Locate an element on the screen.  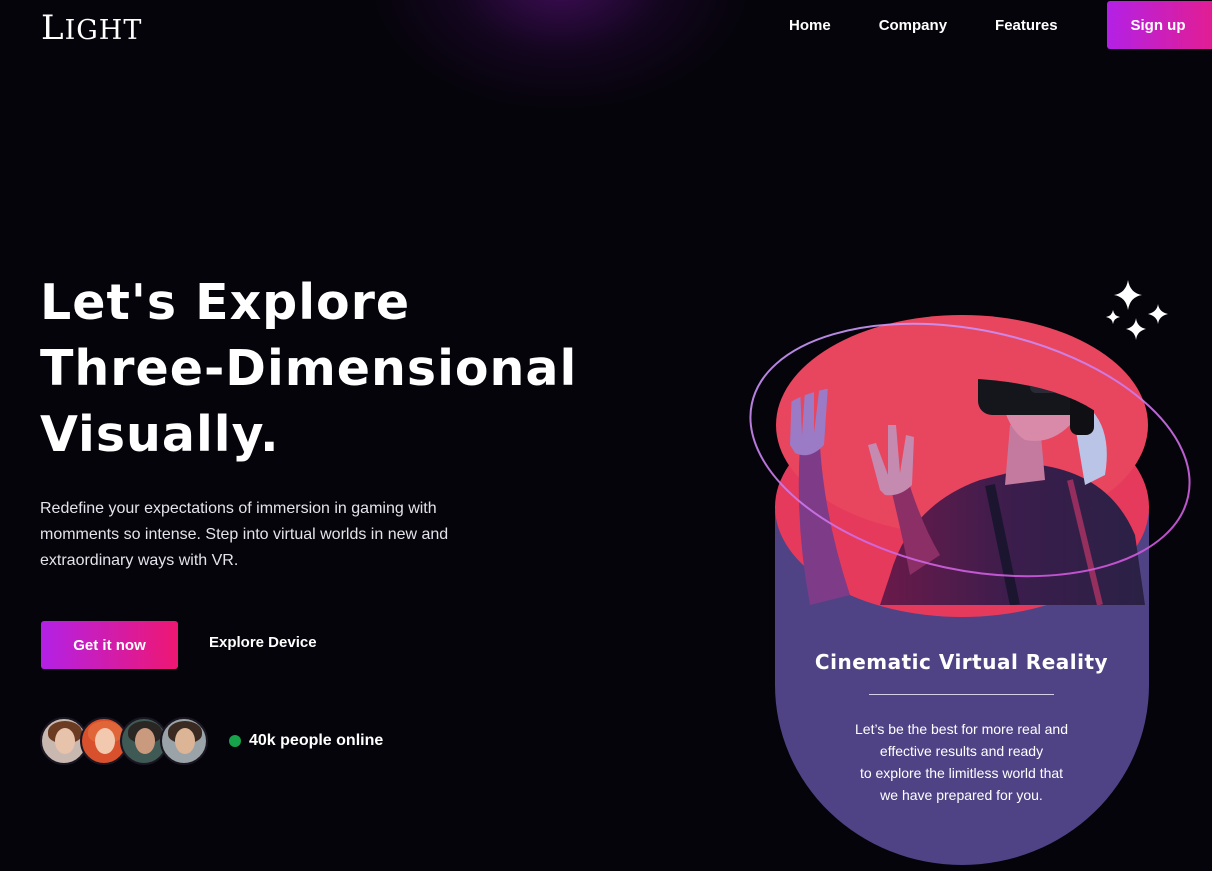
nav-company: Company is located at coordinates (913, 25).